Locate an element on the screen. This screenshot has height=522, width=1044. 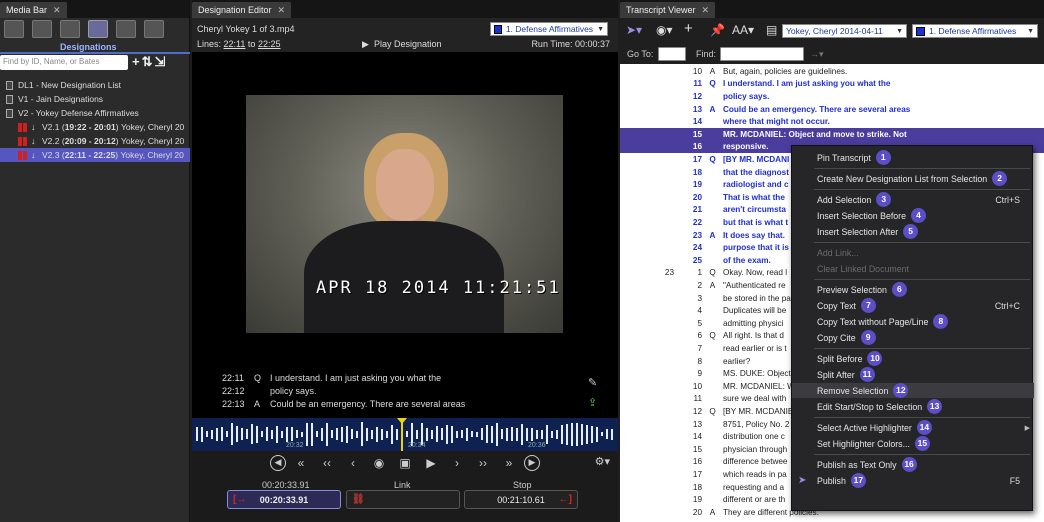
menu-item-split-after: Split After 11 is located at coordinates (913, 374).